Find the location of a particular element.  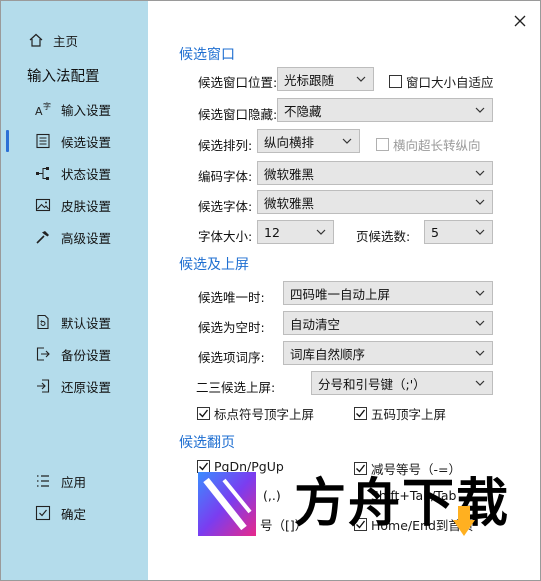

punct-commit-label: 标点符号顶字上屏 is located at coordinates (264, 414).